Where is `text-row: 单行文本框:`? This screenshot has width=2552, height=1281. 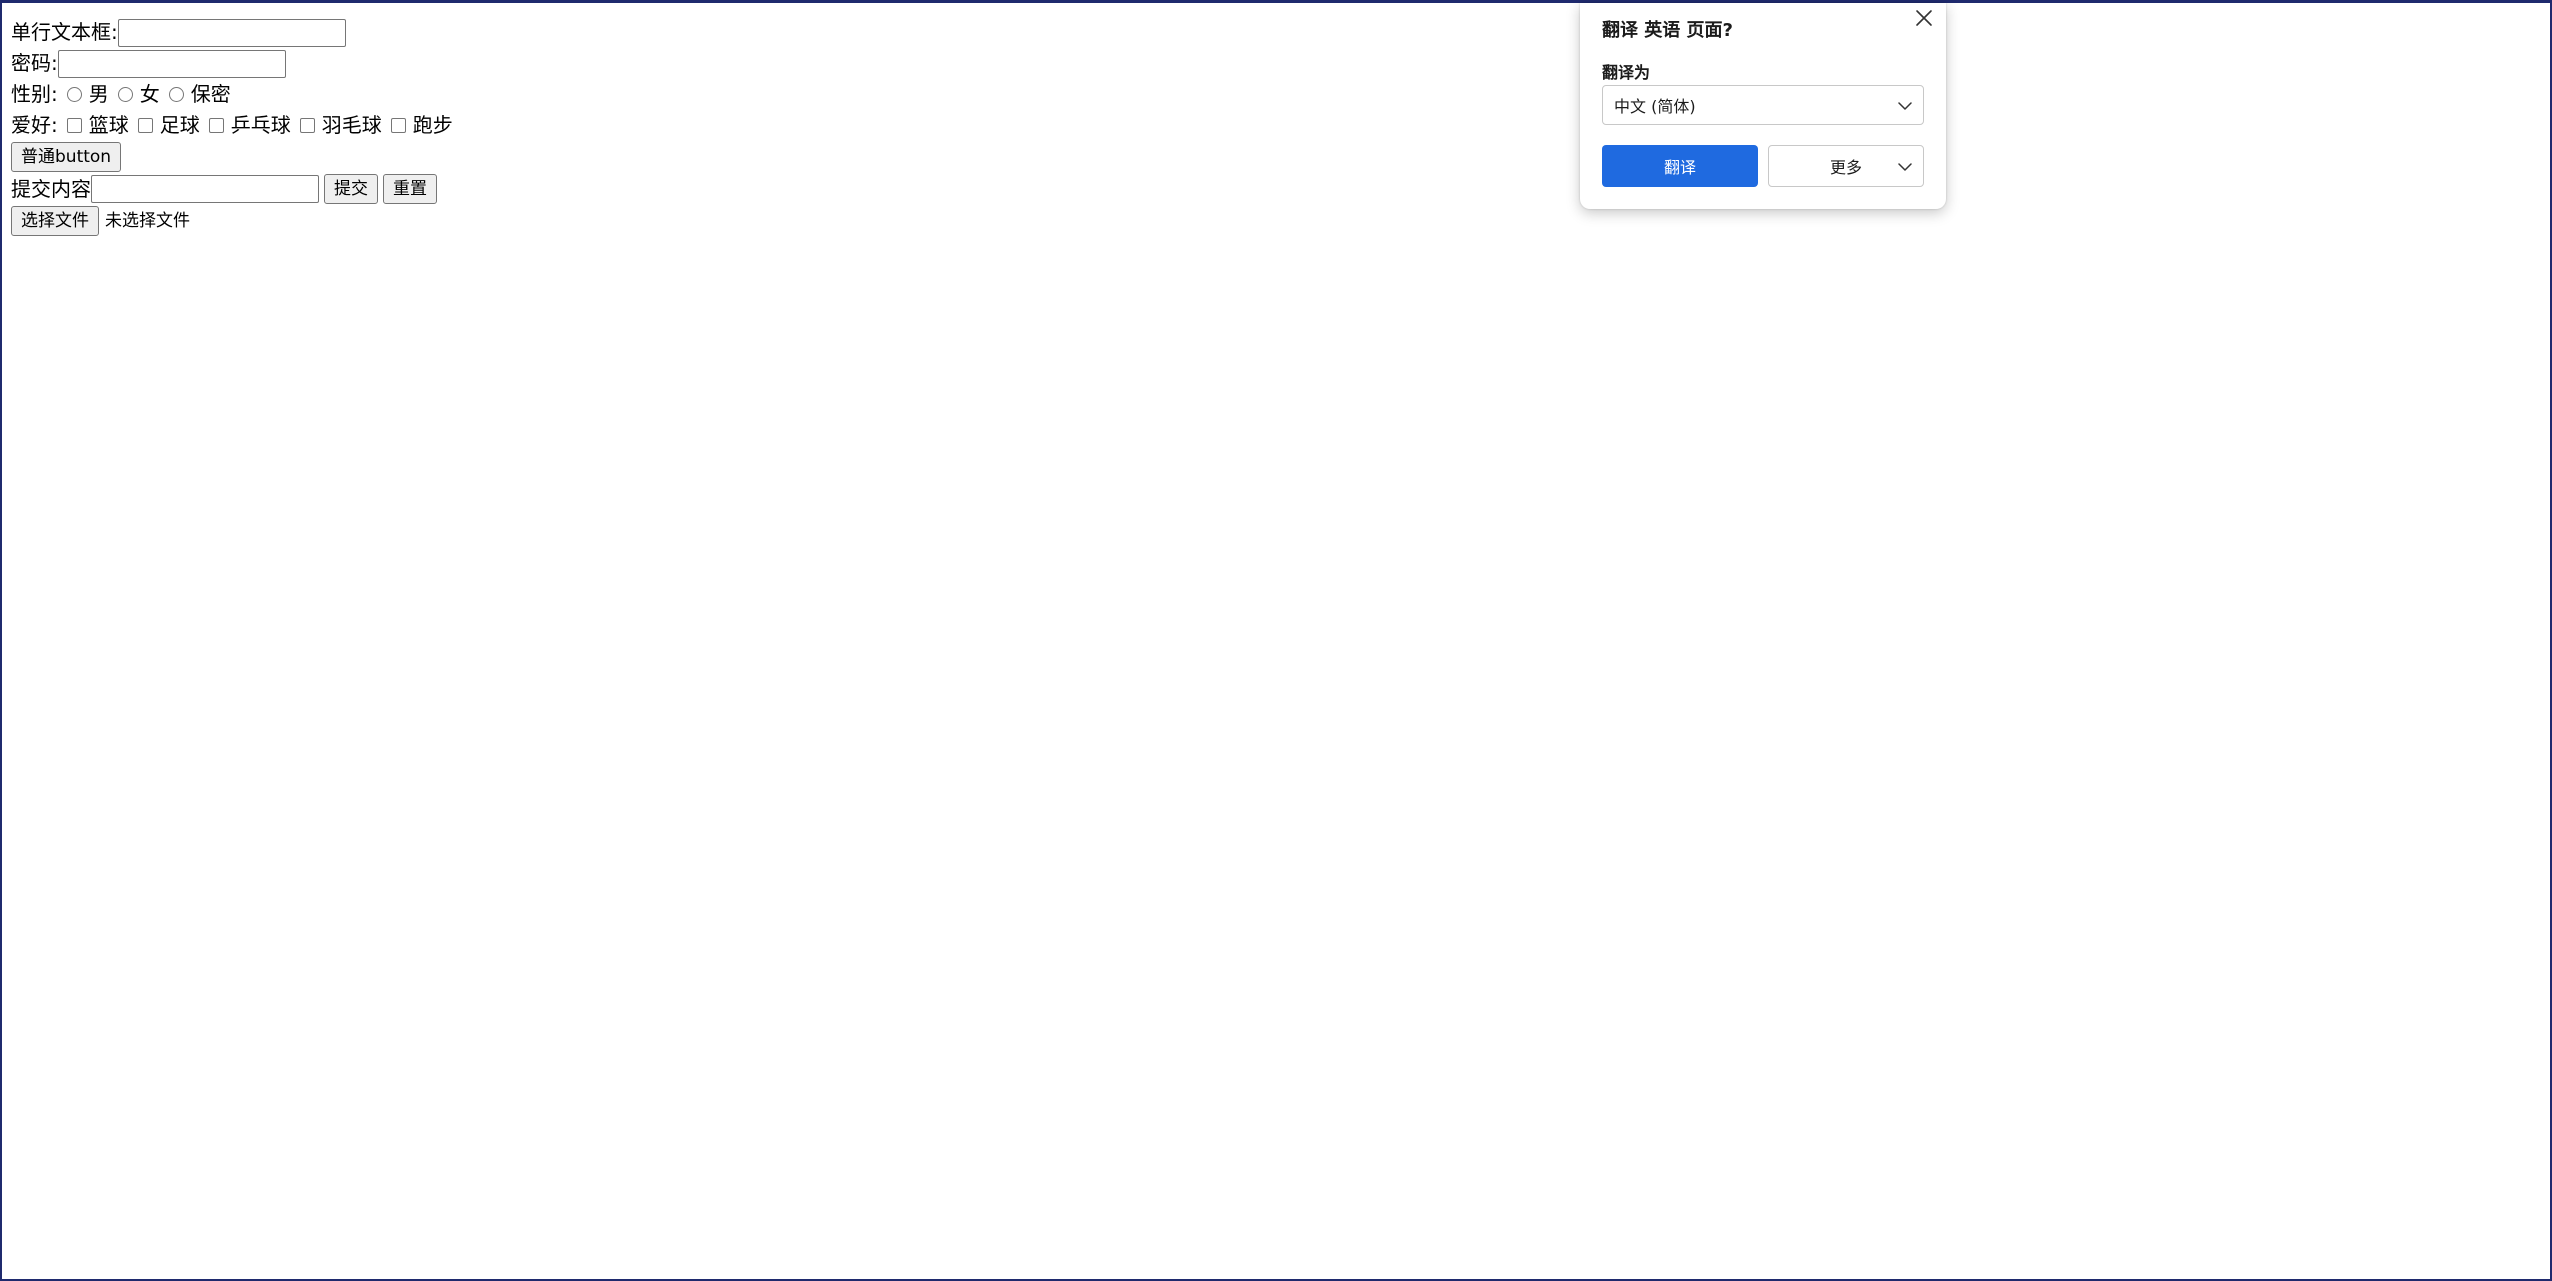
text-row: 单行文本框: is located at coordinates (232, 32).